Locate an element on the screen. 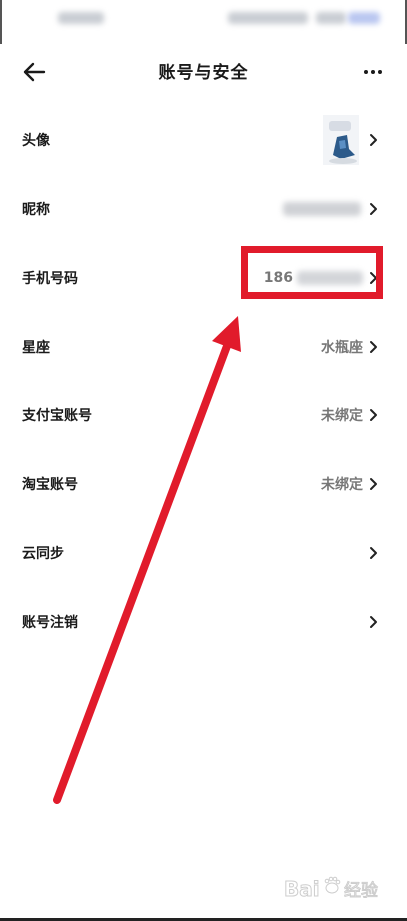 This screenshot has width=407, height=921. nickname-value-blurred is located at coordinates (322, 208).